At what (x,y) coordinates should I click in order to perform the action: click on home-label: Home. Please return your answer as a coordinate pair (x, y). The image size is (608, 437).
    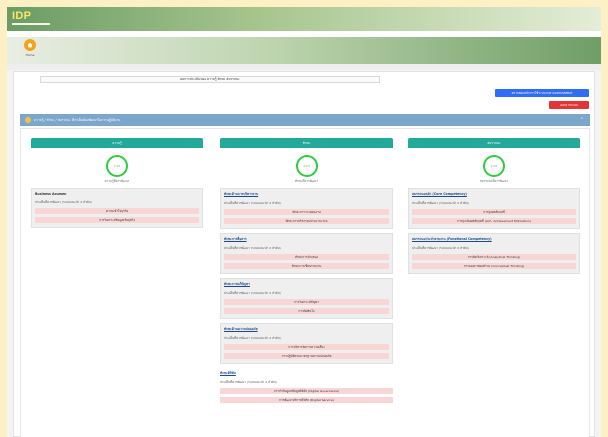
    Looking at the image, I should click on (30, 55).